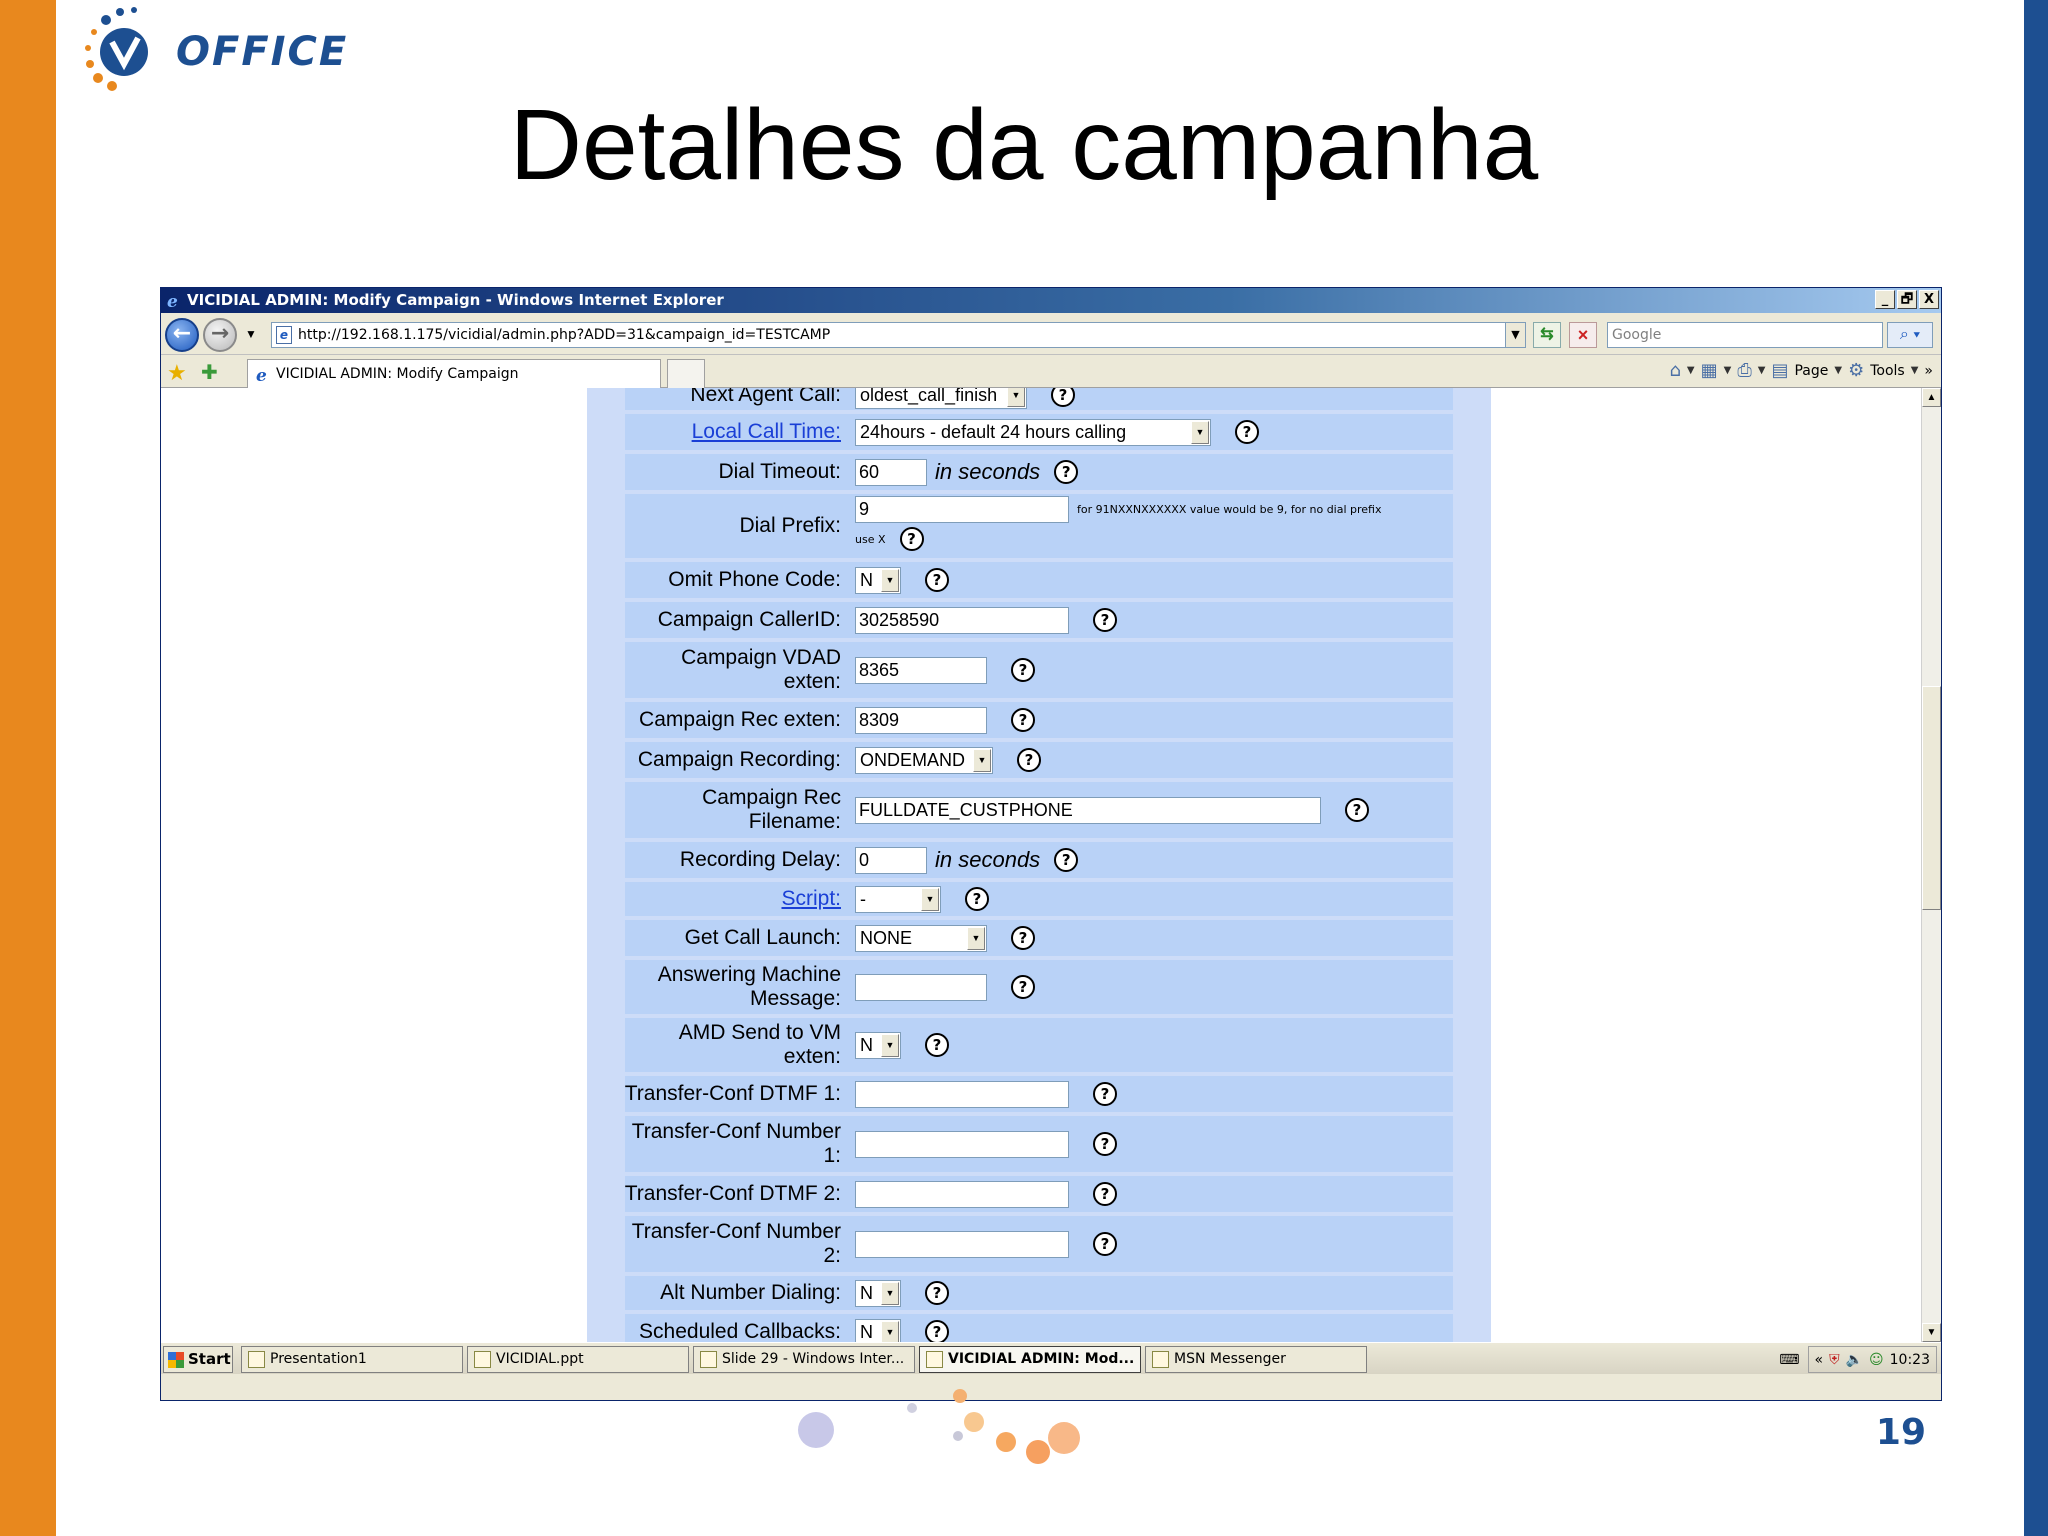  What do you see at coordinates (352, 1359) in the screenshot?
I see `taskbar-item-presentation1: Presentation1` at bounding box center [352, 1359].